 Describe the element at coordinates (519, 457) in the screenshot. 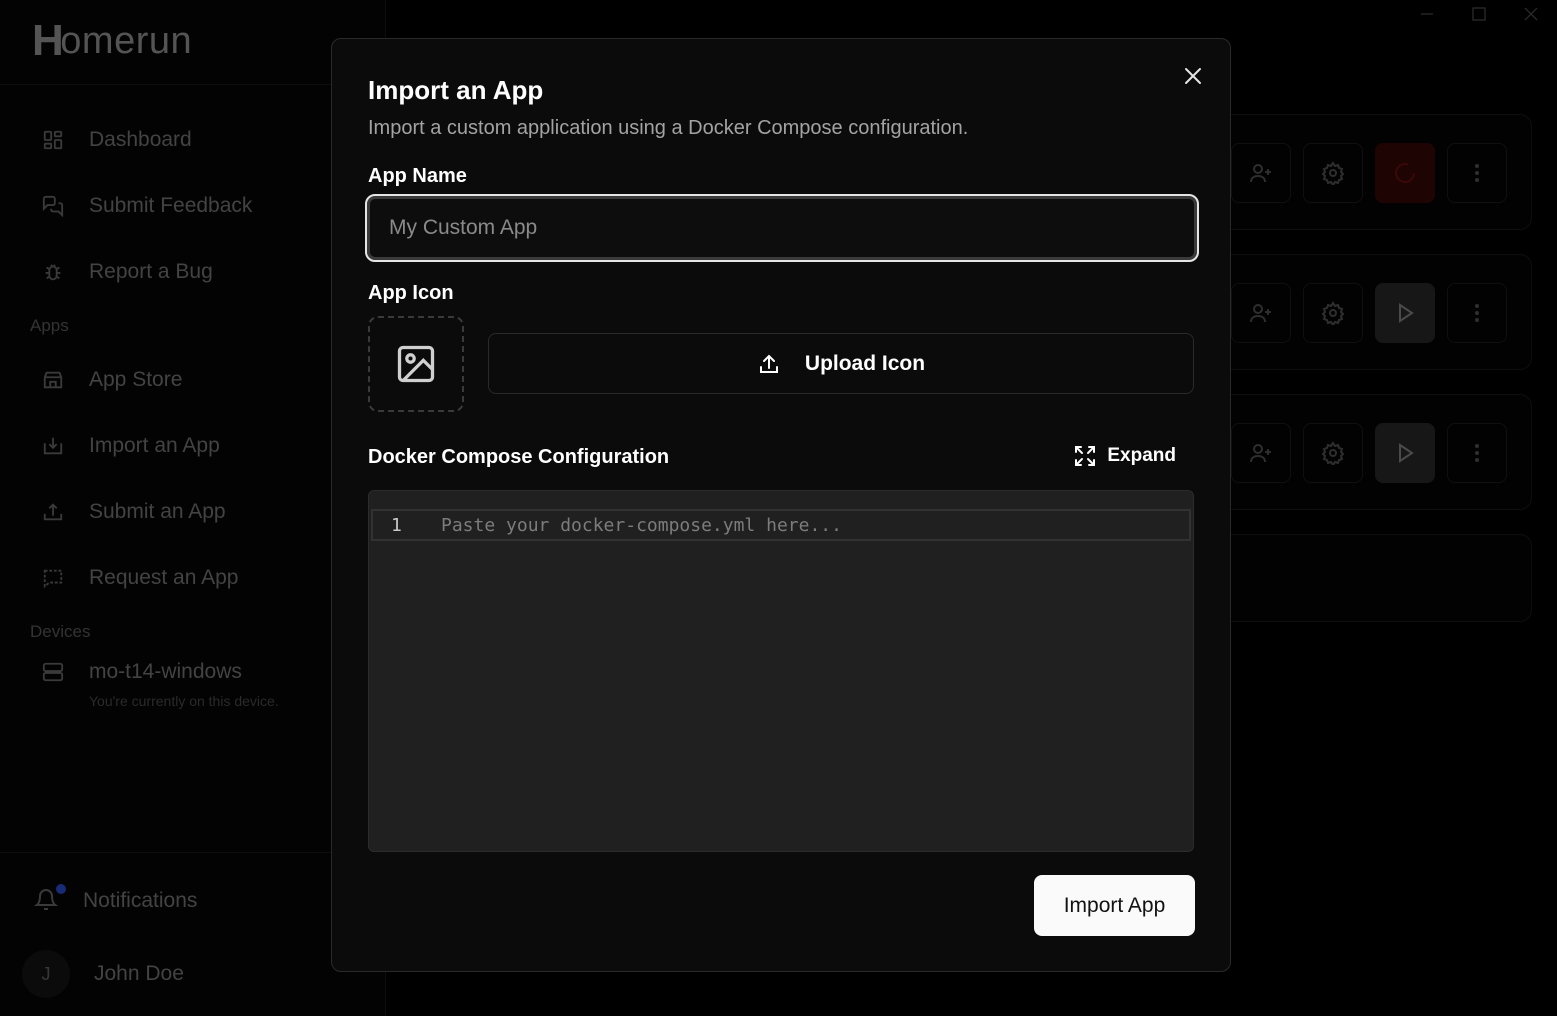

I see `compose-label: Docker Compose Configuration` at that location.